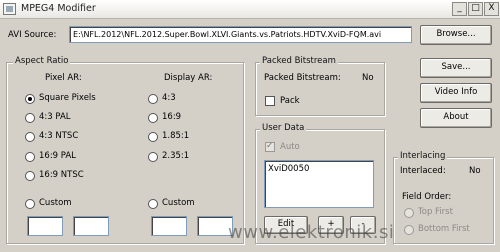 The image size is (500, 252). I want to click on pixel-ar-label-square: Square Pixels, so click(67, 98).